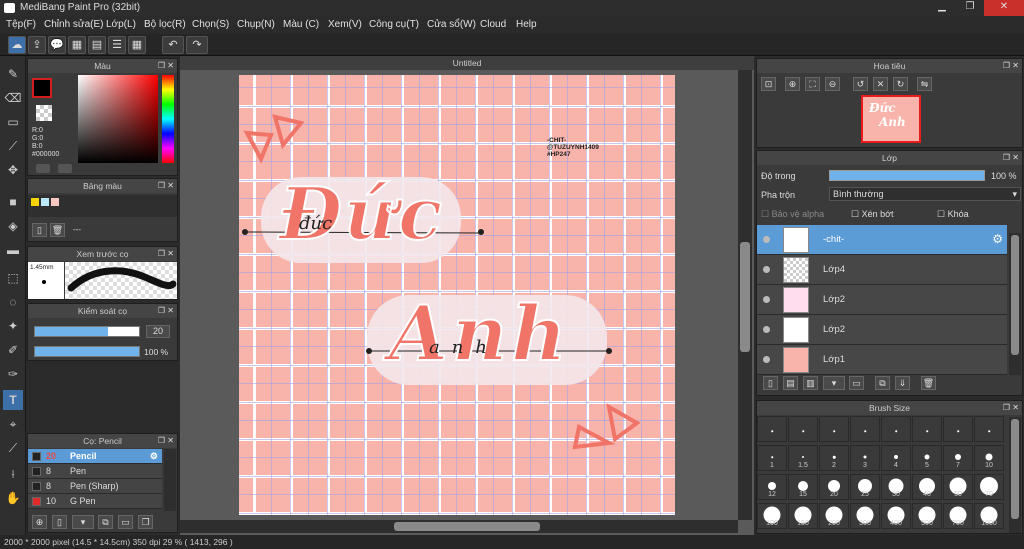 The image size is (1024, 549). What do you see at coordinates (834, 487) in the screenshot?
I see `brush-size-cell: 20` at bounding box center [834, 487].